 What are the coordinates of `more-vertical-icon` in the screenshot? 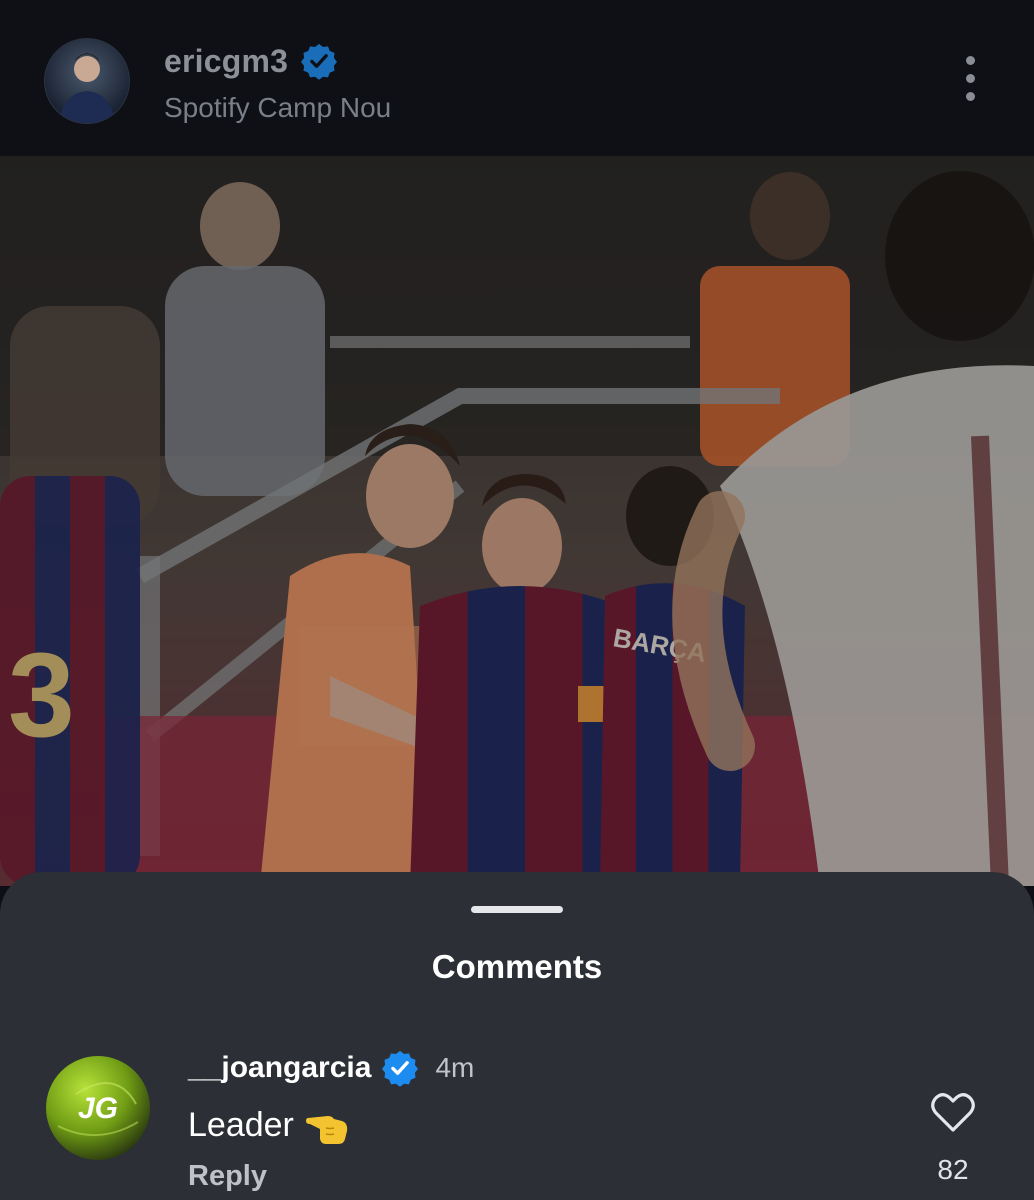 It's located at (970, 60).